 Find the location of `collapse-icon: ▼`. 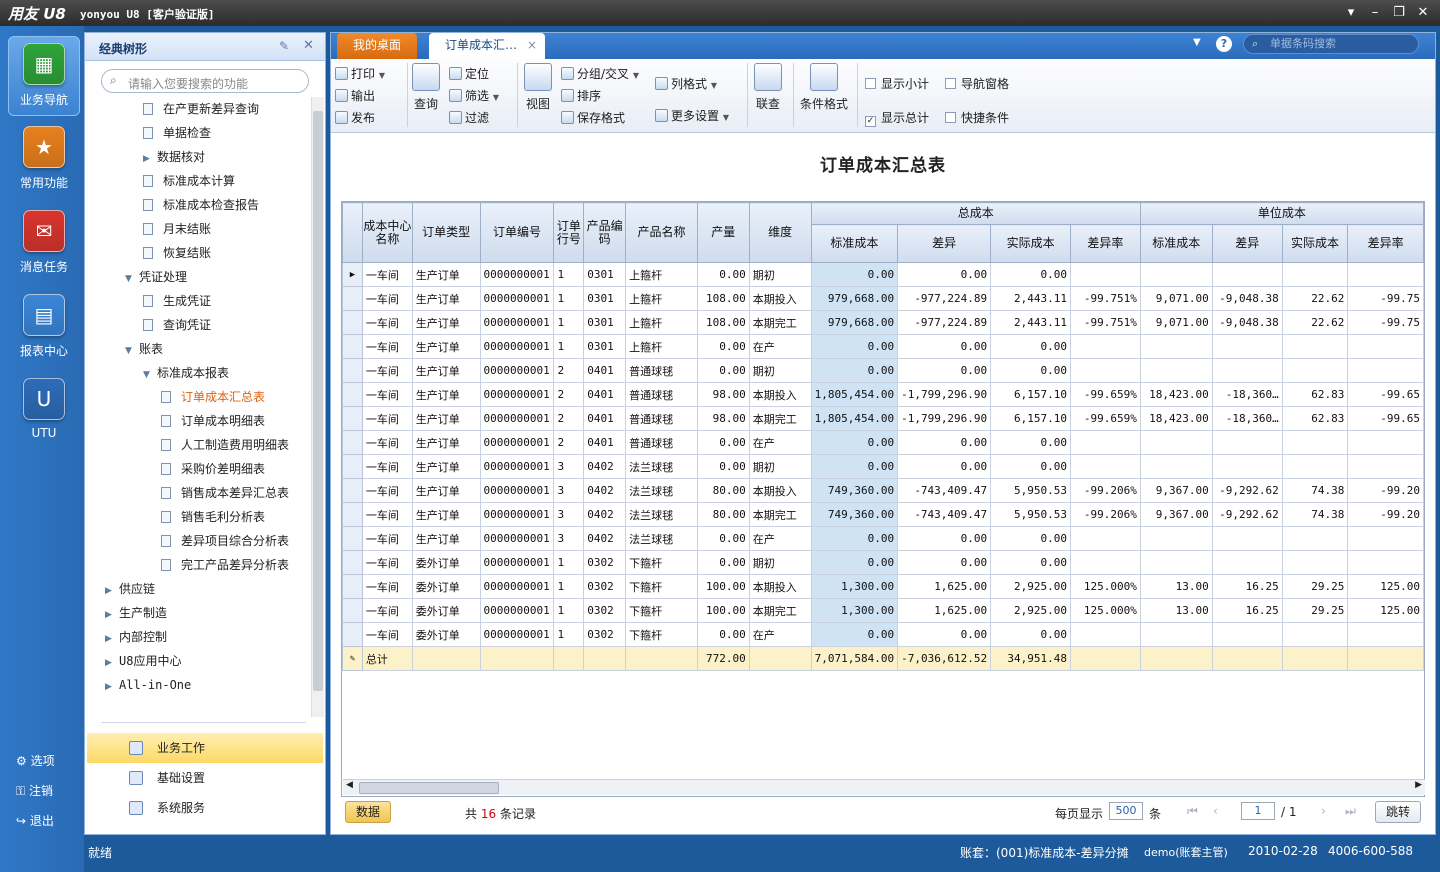

collapse-icon: ▼ is located at coordinates (150, 375).